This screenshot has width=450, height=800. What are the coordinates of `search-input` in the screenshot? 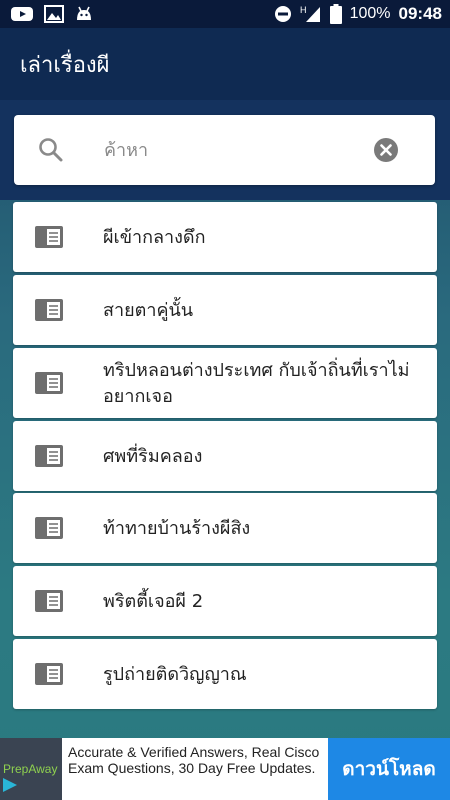 It's located at (234, 150).